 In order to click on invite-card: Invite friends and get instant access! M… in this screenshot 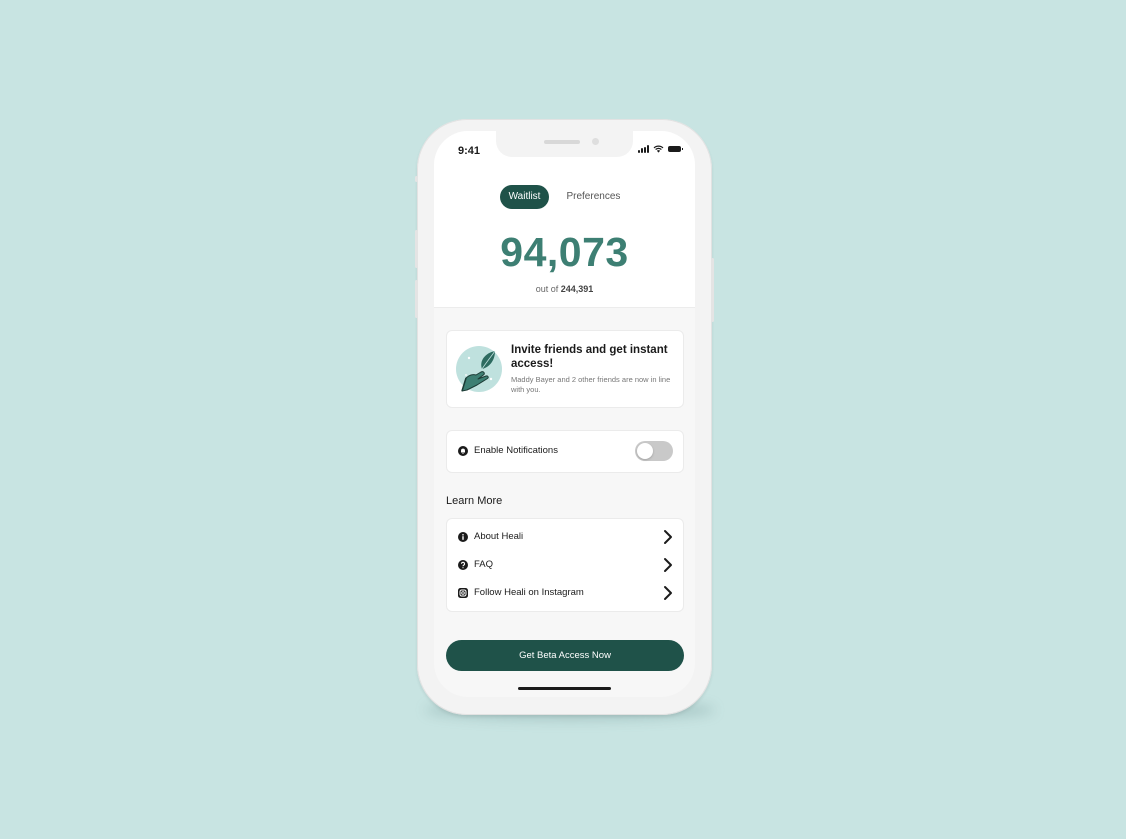, I will do `click(565, 369)`.